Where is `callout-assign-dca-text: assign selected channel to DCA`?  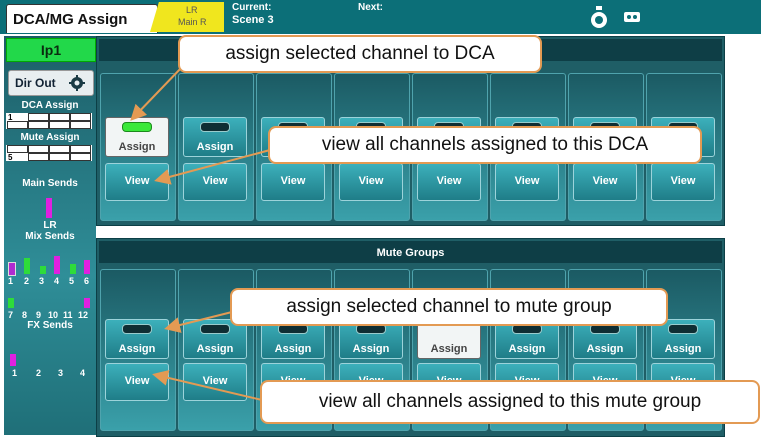
callout-assign-dca-text: assign selected channel to DCA is located at coordinates (360, 53).